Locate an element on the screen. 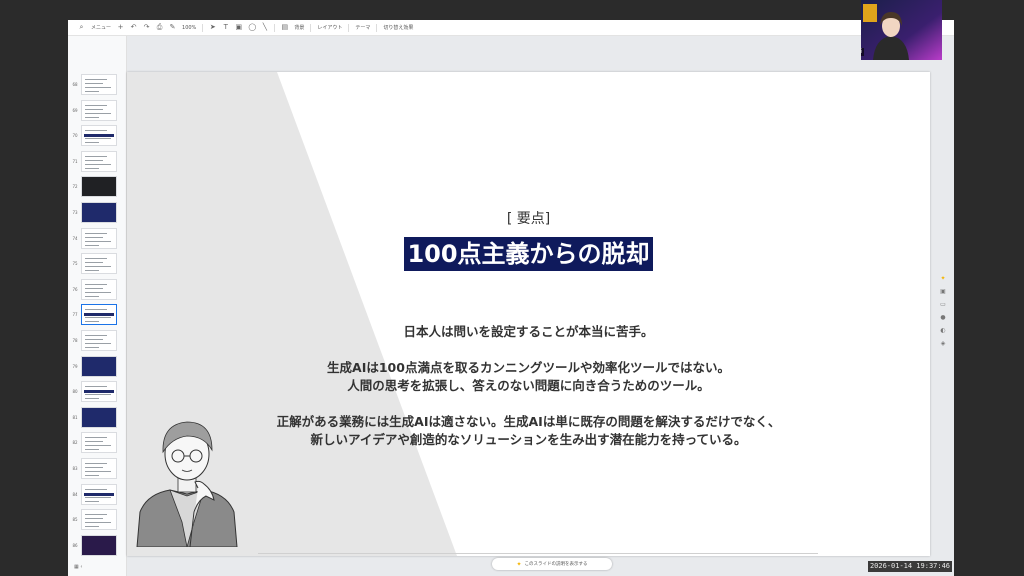 This screenshot has width=1024, height=576. filmstrip-slide-item: 78 is located at coordinates (97, 342).